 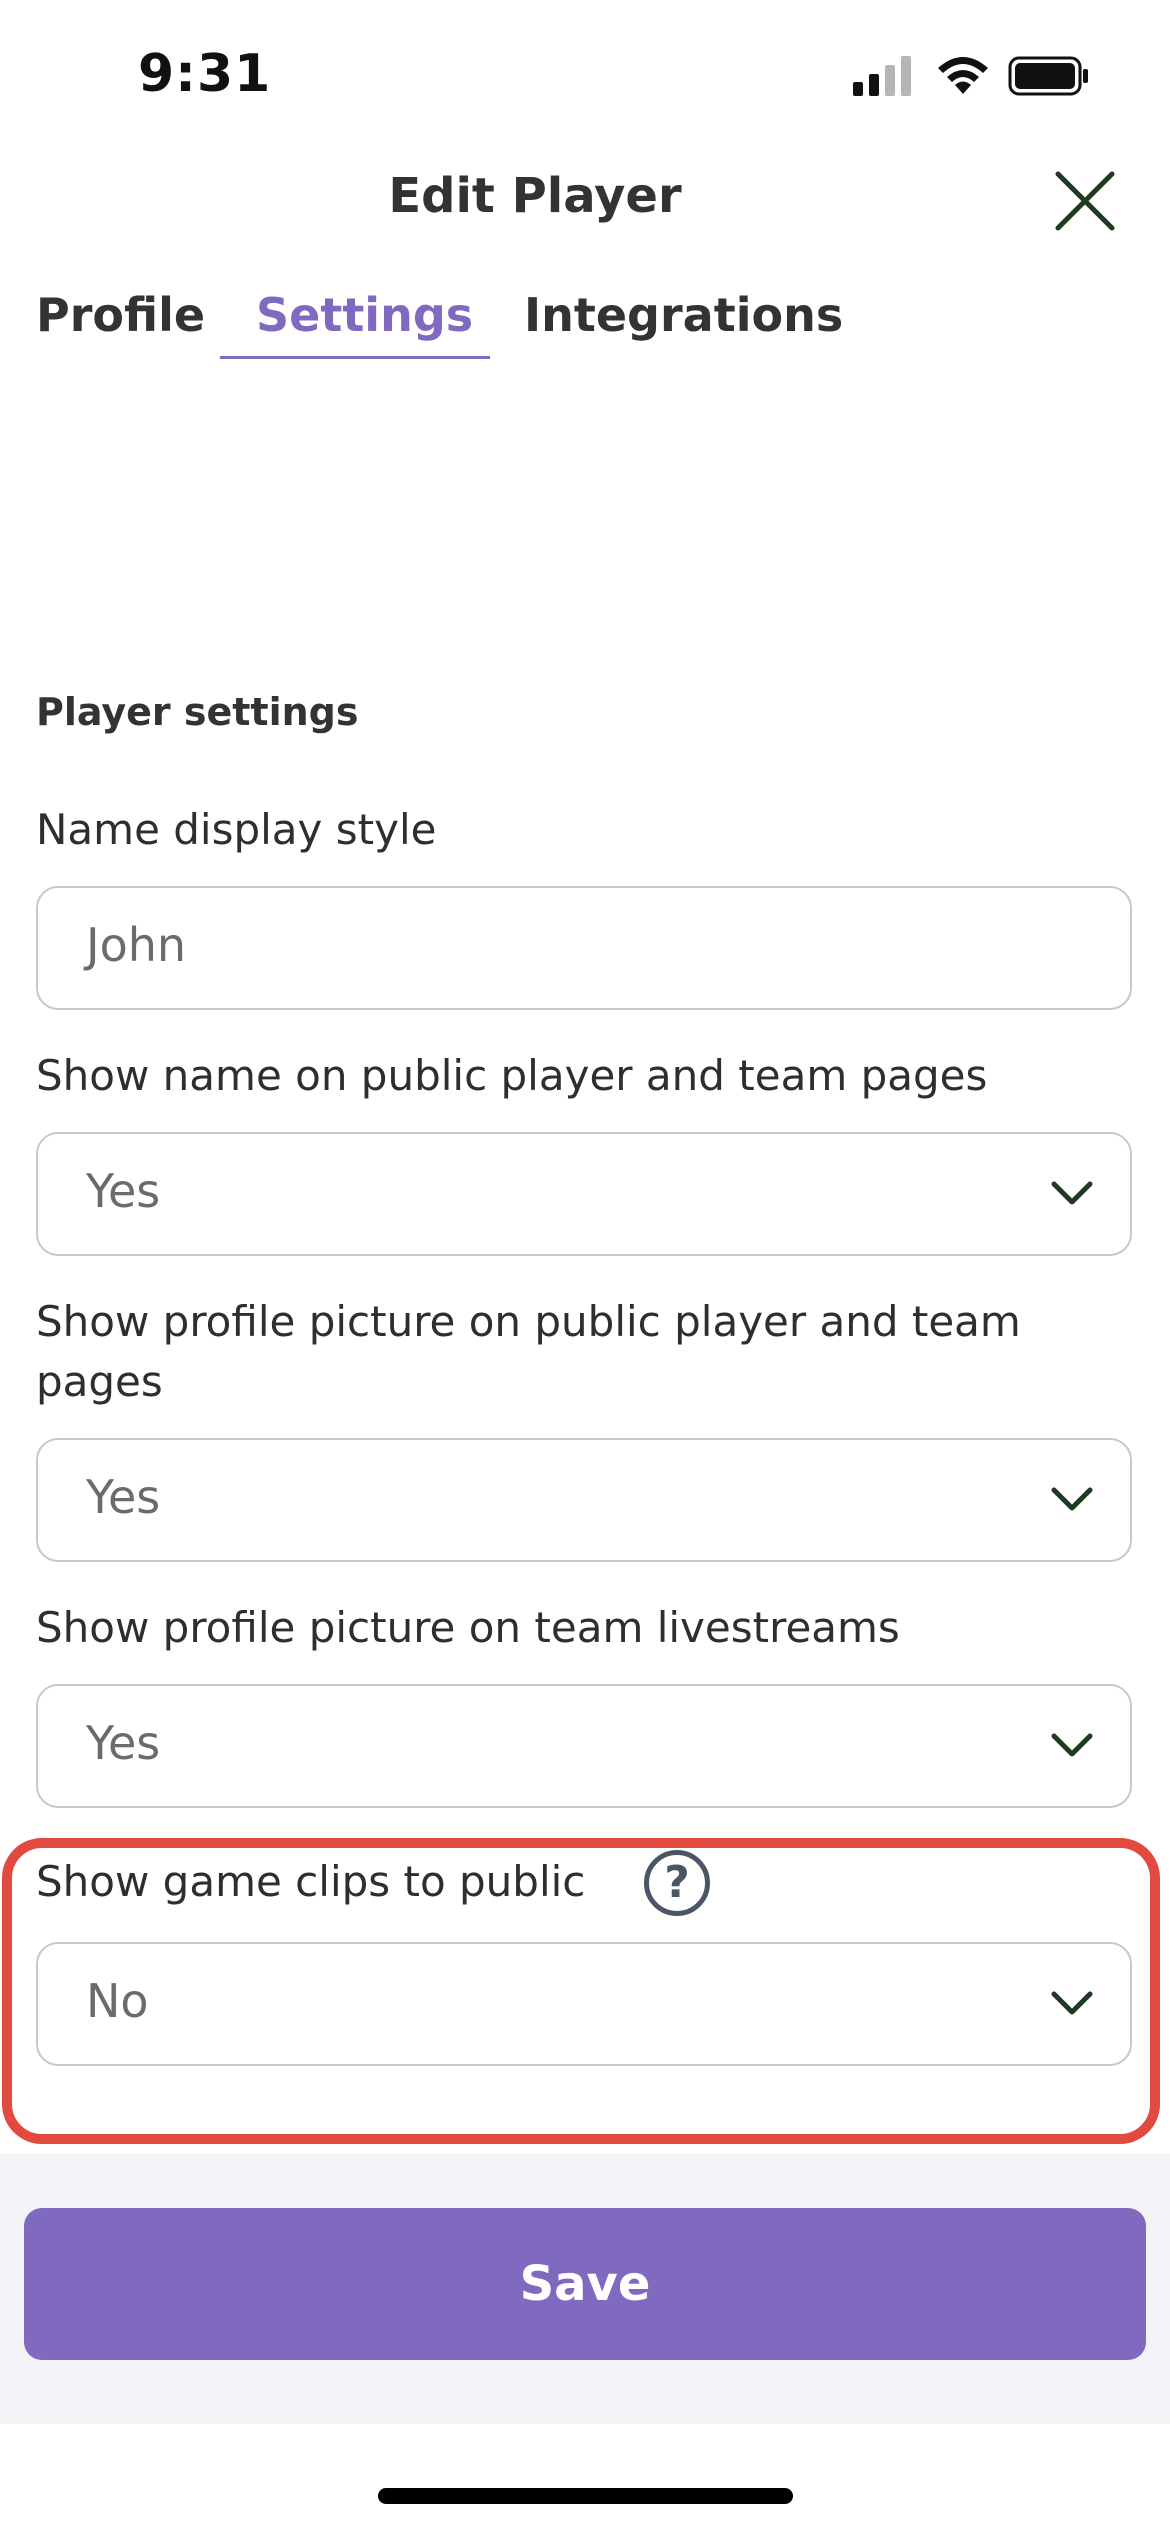 I want to click on active-tab-indicator, so click(x=355, y=357).